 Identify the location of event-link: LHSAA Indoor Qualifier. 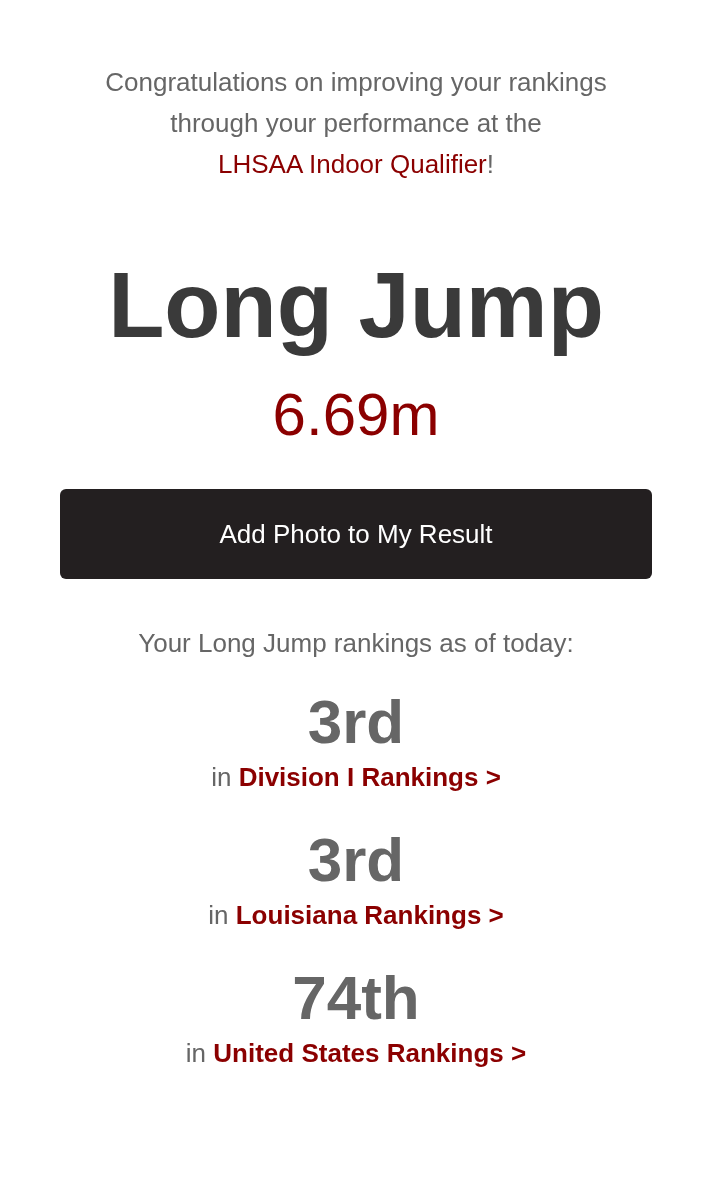
(352, 164).